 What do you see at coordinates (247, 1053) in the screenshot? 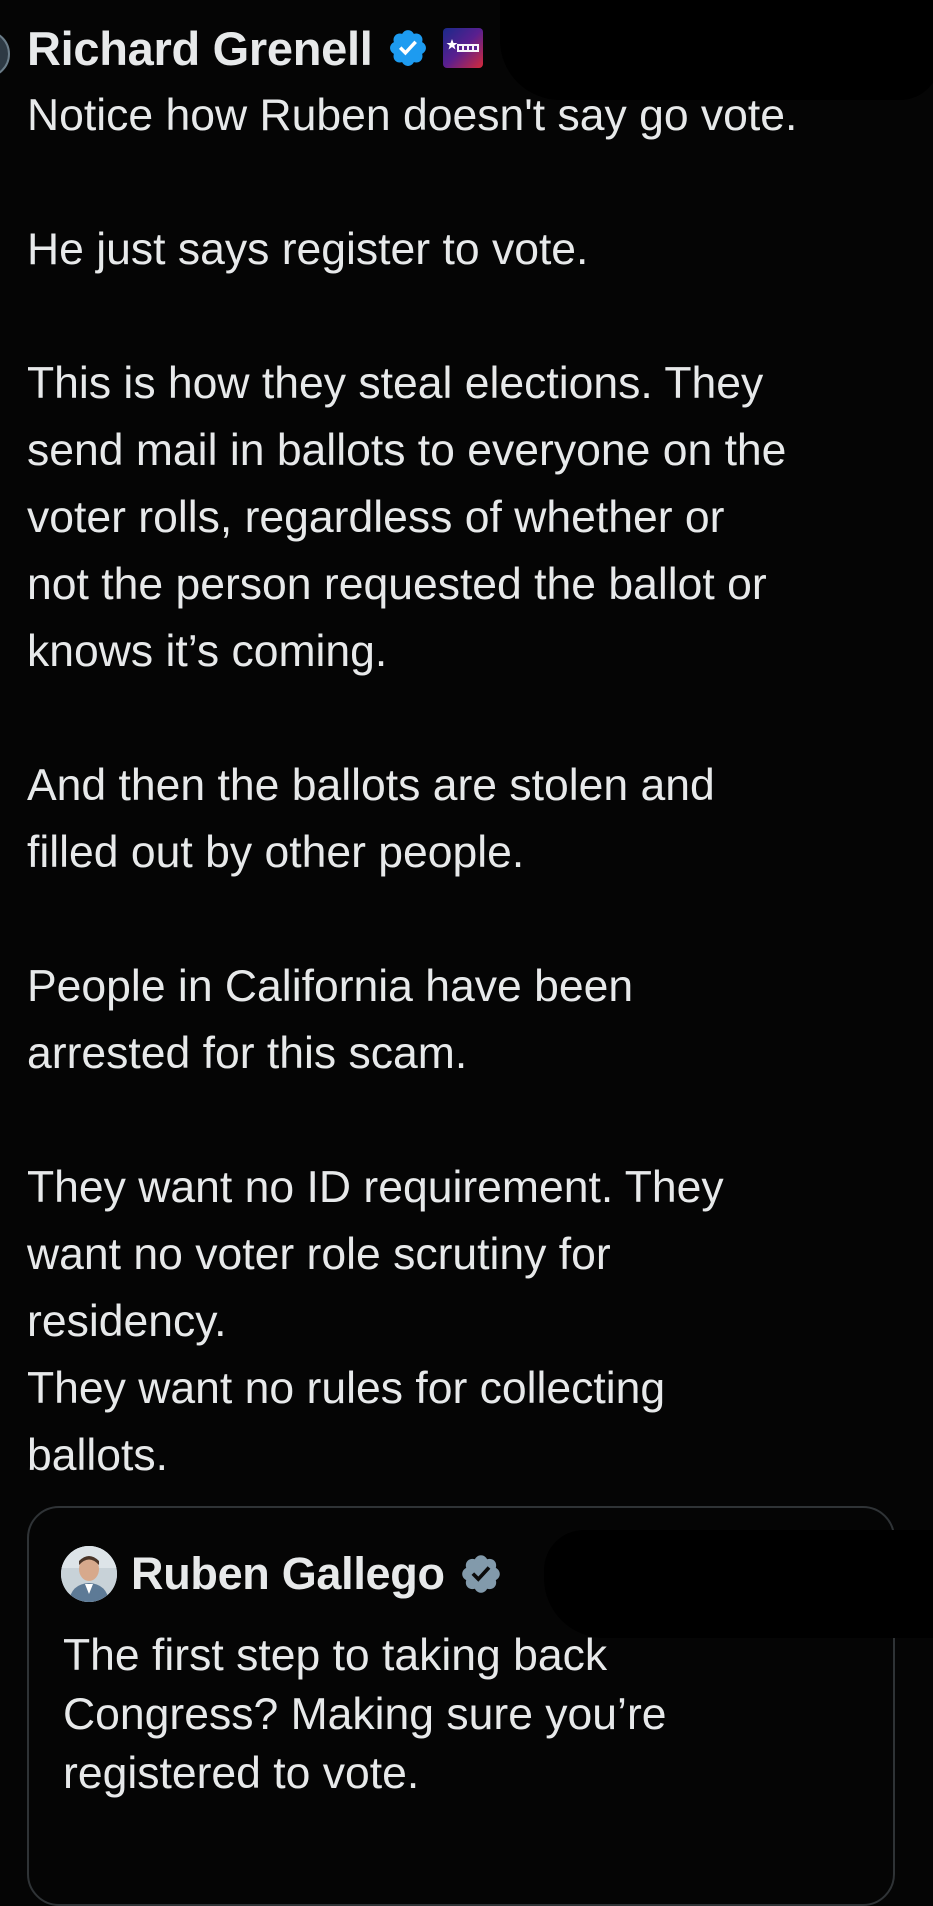
I see `tweet-line: arrested for this scam.` at bounding box center [247, 1053].